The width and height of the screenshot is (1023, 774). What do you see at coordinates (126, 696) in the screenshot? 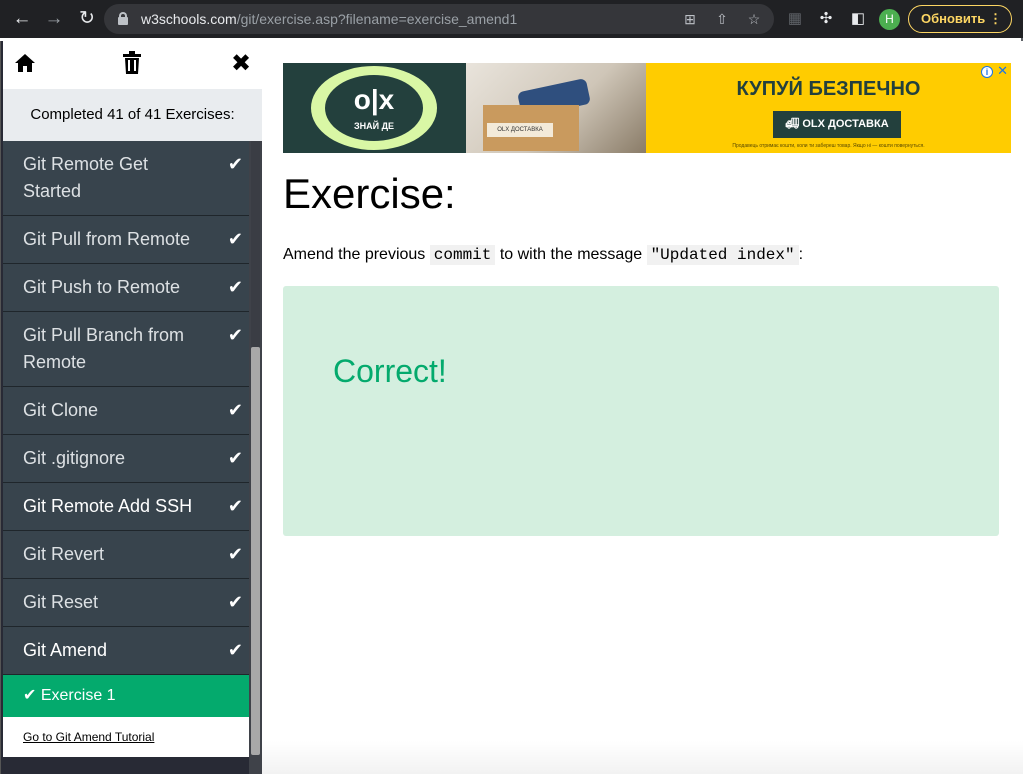
I see `sidebar-item-exercise-1: ✔ Exercise 1` at bounding box center [126, 696].